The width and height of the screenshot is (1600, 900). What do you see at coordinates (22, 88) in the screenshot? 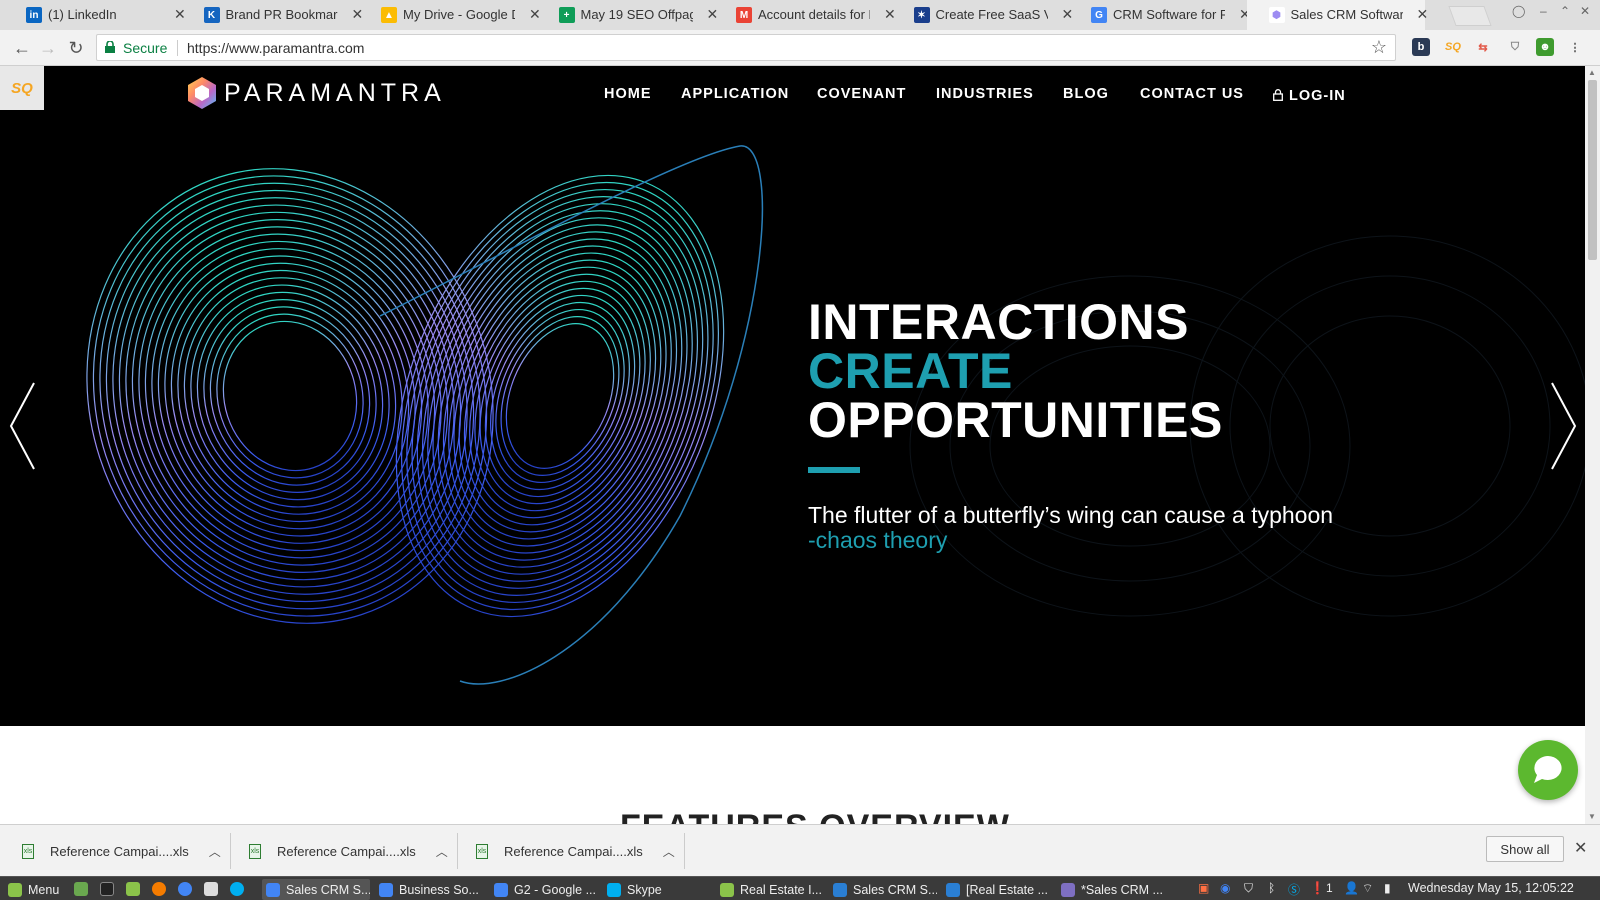
I see `sq-badge: SQ` at bounding box center [22, 88].